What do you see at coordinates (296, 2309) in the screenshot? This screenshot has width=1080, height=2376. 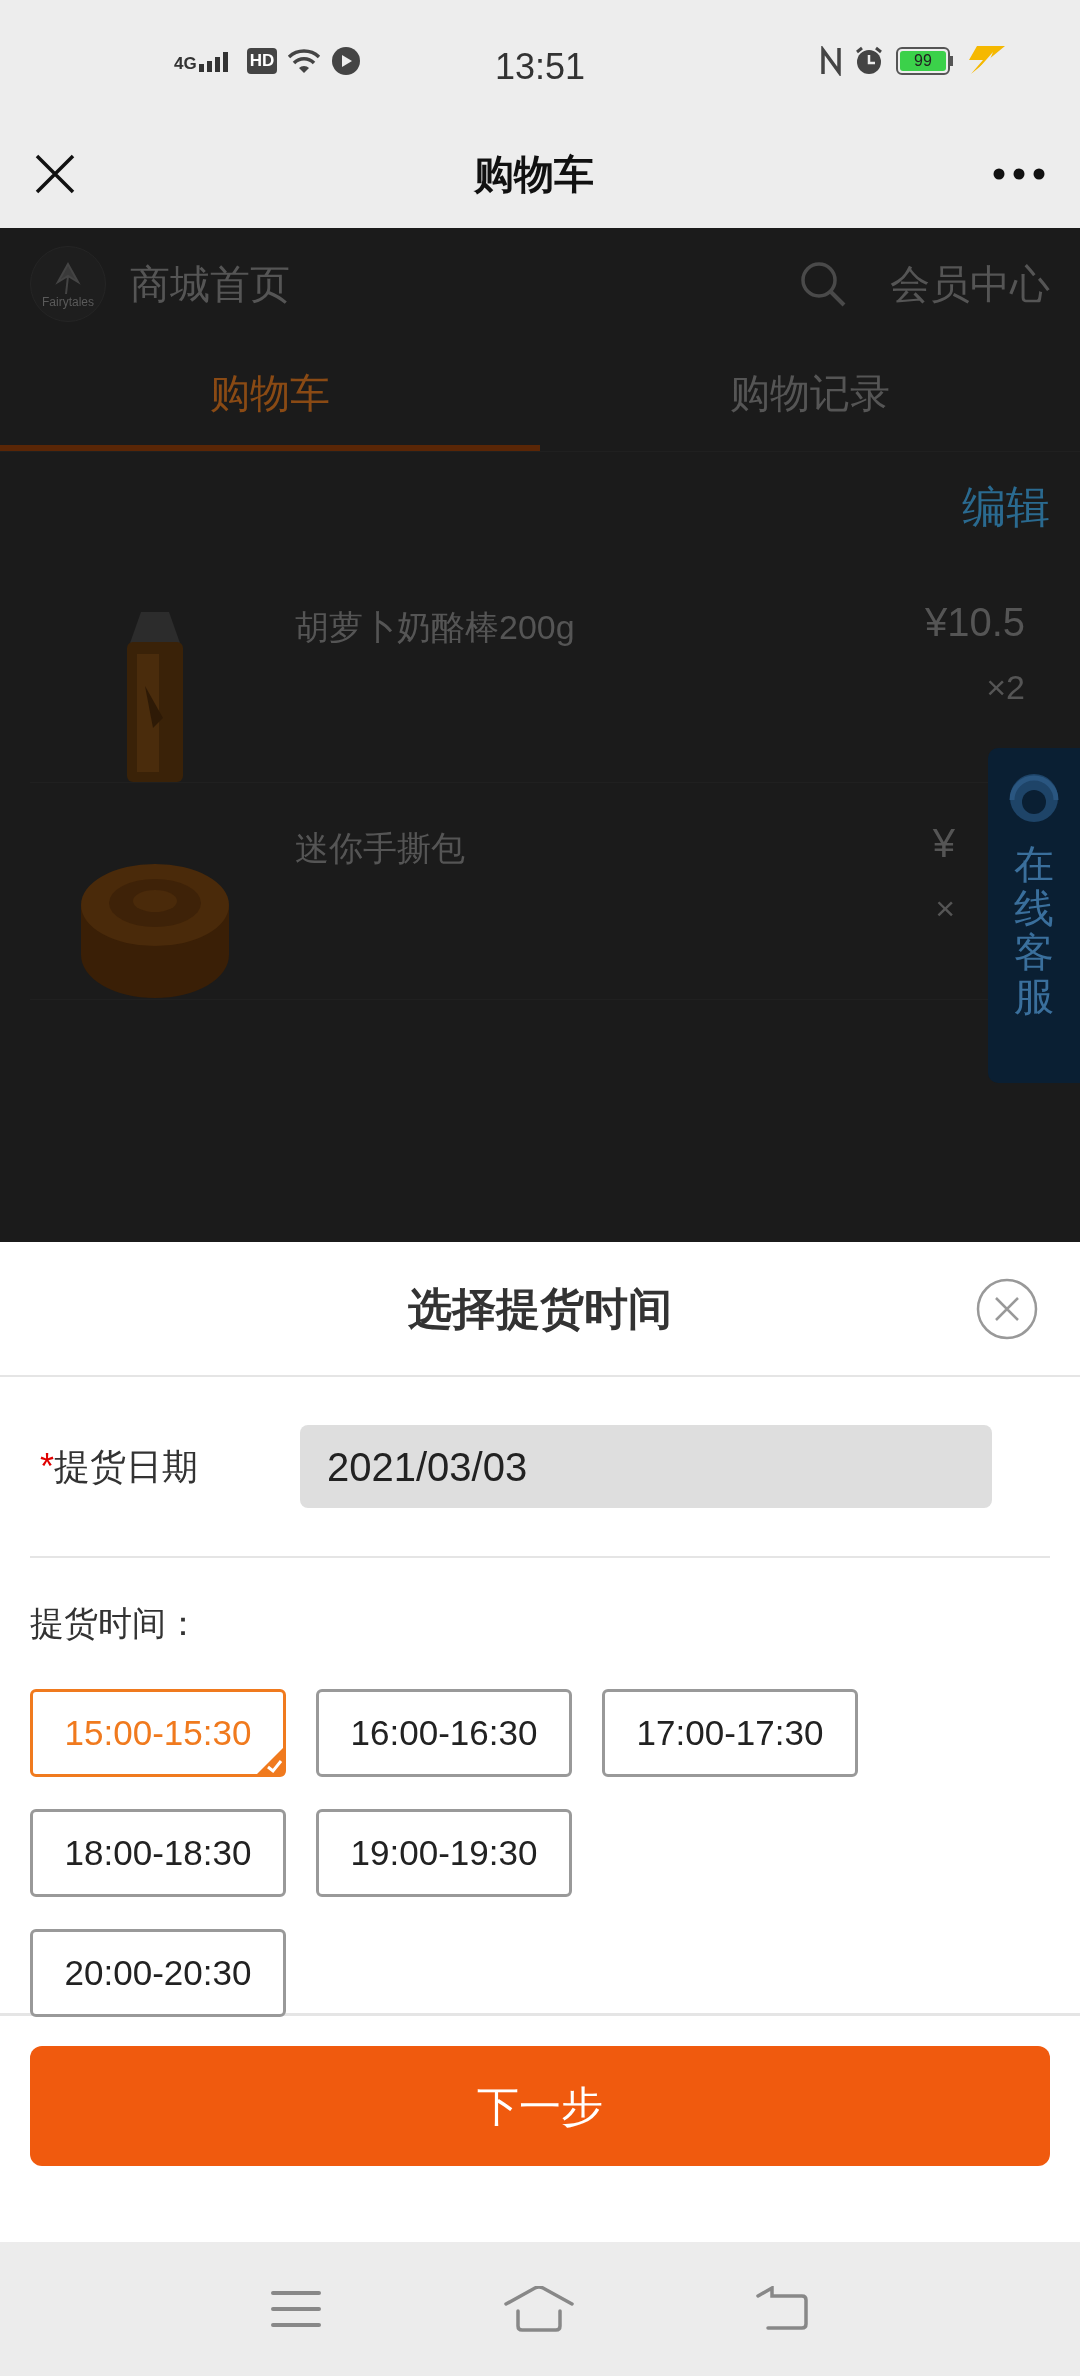 I see `menu-icon` at bounding box center [296, 2309].